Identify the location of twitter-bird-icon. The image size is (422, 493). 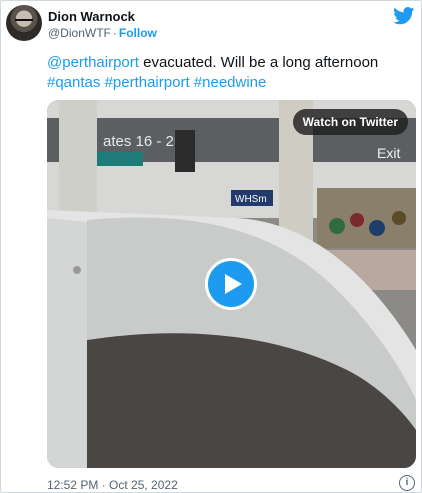
(404, 16).